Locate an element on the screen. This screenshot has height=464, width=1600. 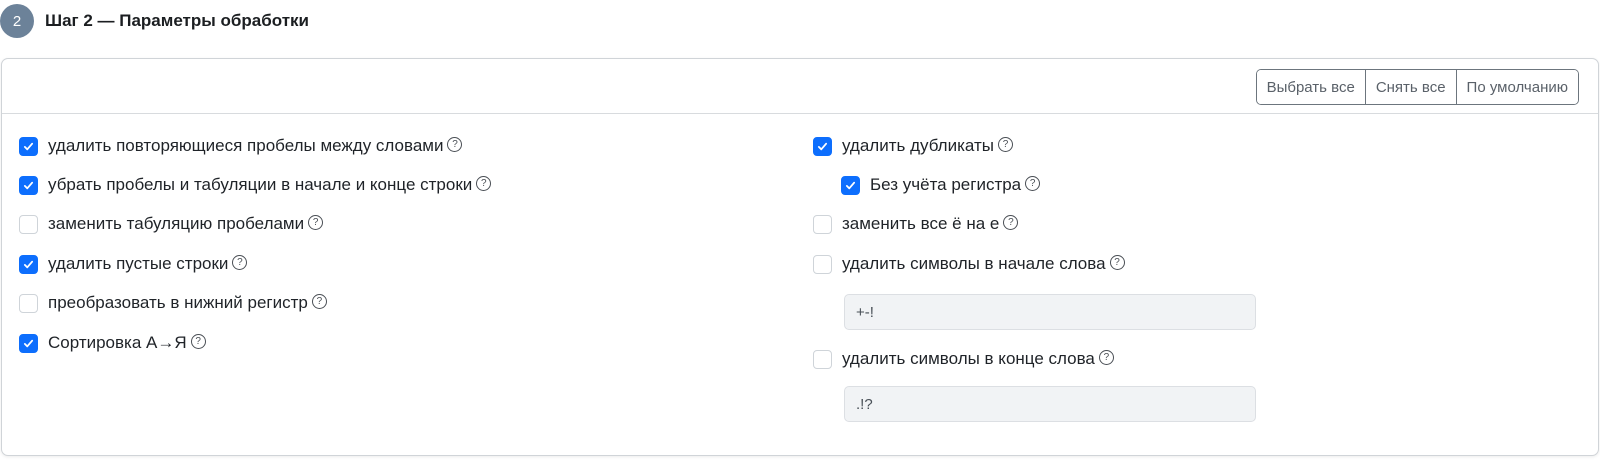
option-label: удалить дубликаты is located at coordinates (918, 145).